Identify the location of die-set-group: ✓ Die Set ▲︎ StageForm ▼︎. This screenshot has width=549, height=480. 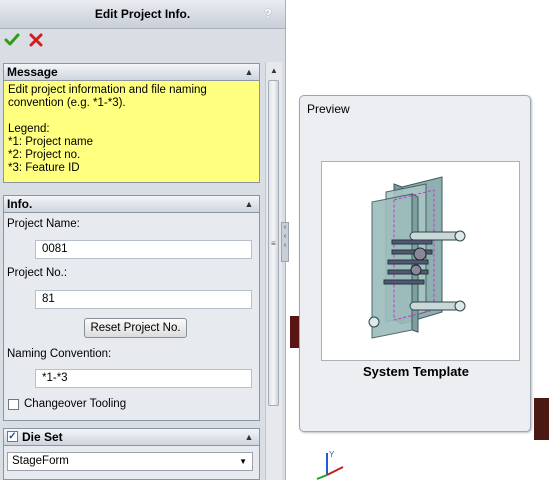
(131, 454).